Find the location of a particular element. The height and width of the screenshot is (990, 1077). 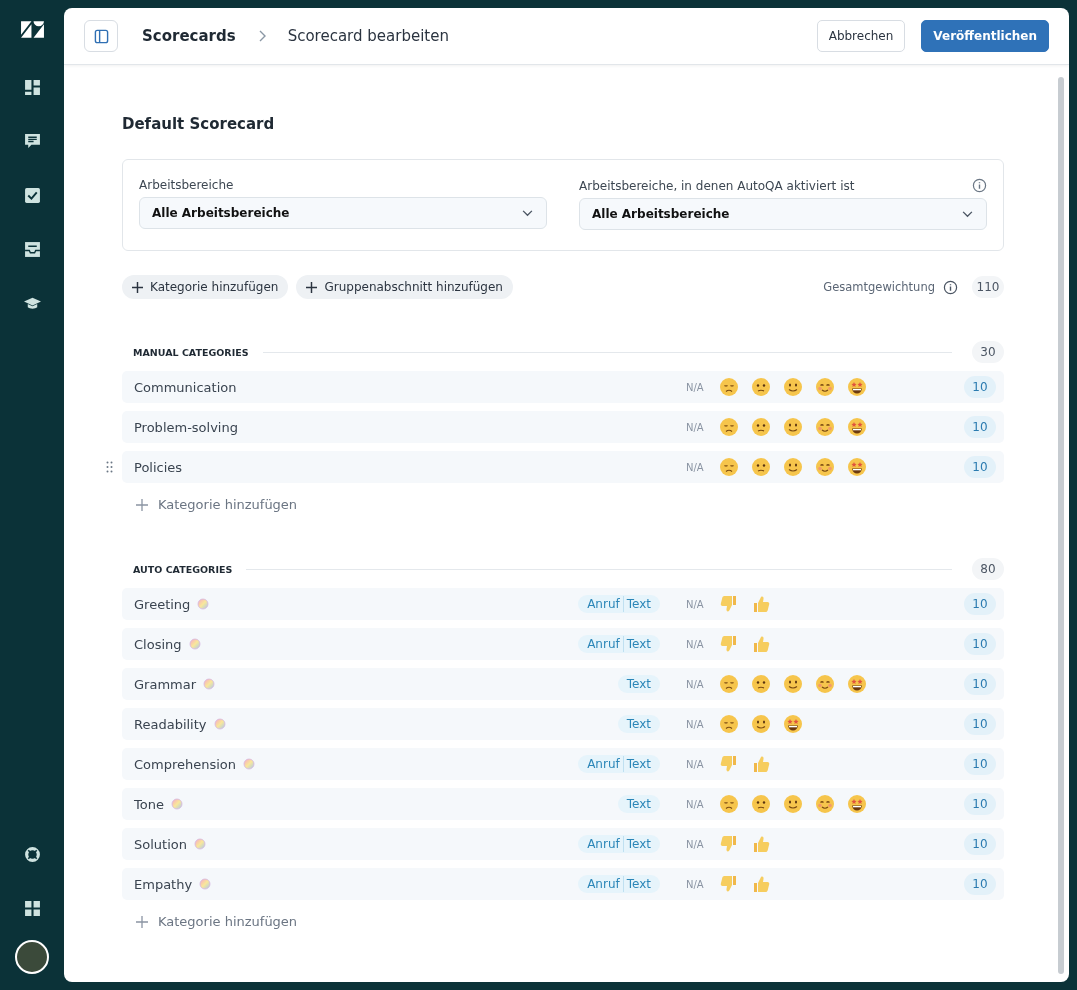

page-title: Scorecard bearbeiten is located at coordinates (368, 36).